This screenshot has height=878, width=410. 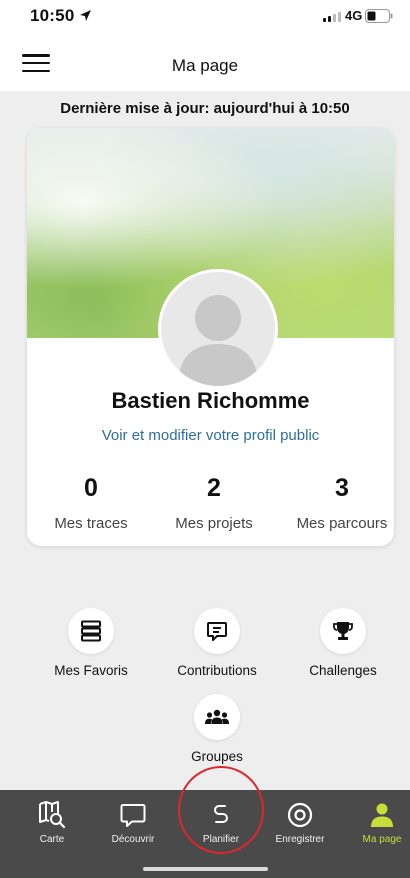 What do you see at coordinates (214, 503) in the screenshot?
I see `stat-projects: 2 Mes projets` at bounding box center [214, 503].